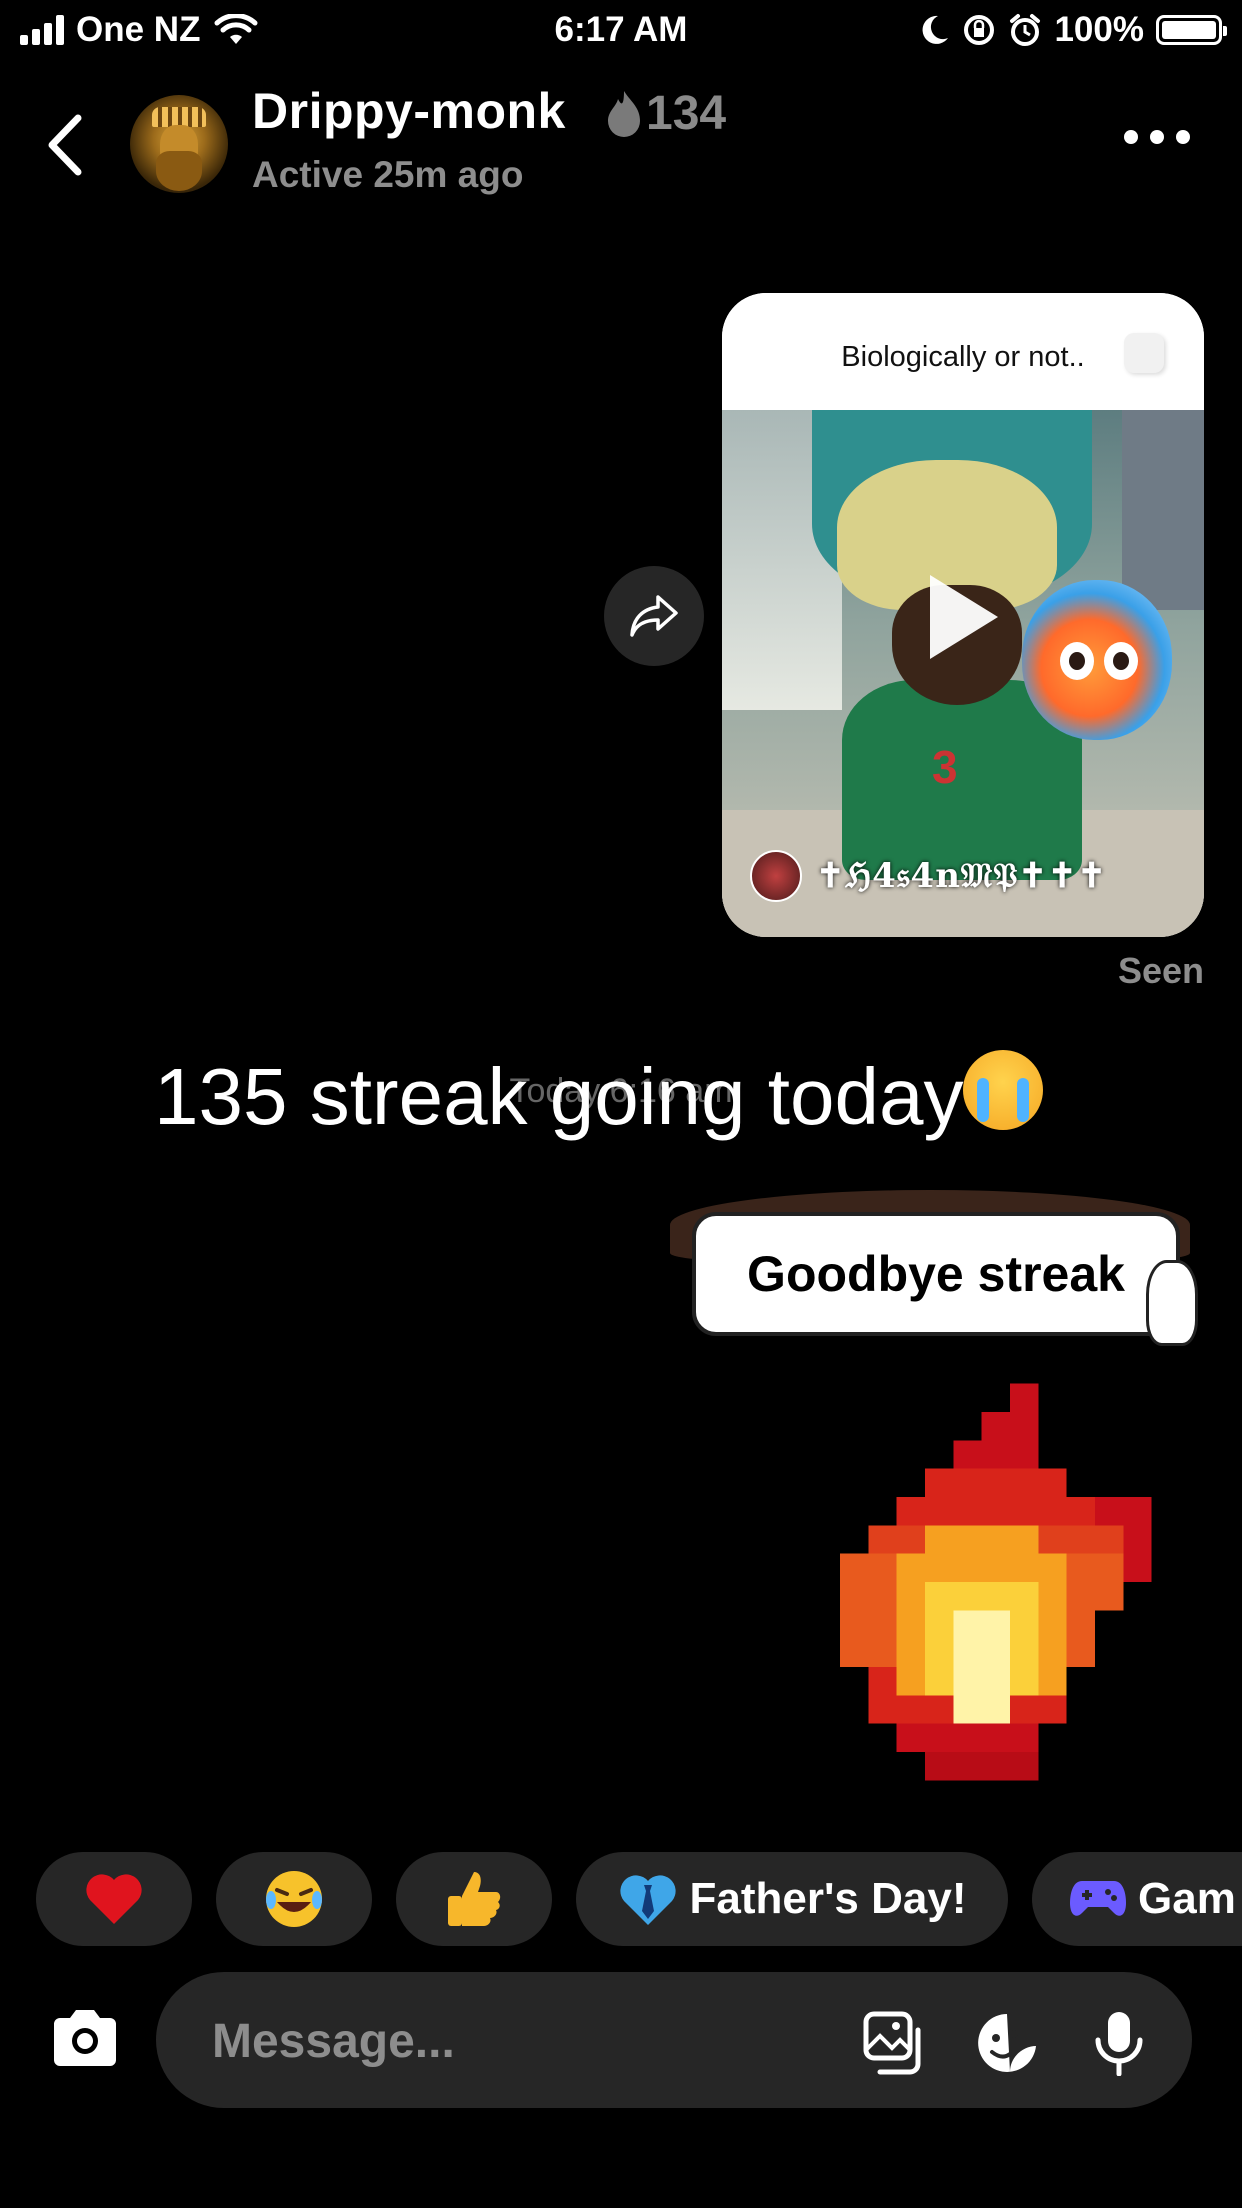 The image size is (1242, 2208). I want to click on message-composer, so click(674, 2041).